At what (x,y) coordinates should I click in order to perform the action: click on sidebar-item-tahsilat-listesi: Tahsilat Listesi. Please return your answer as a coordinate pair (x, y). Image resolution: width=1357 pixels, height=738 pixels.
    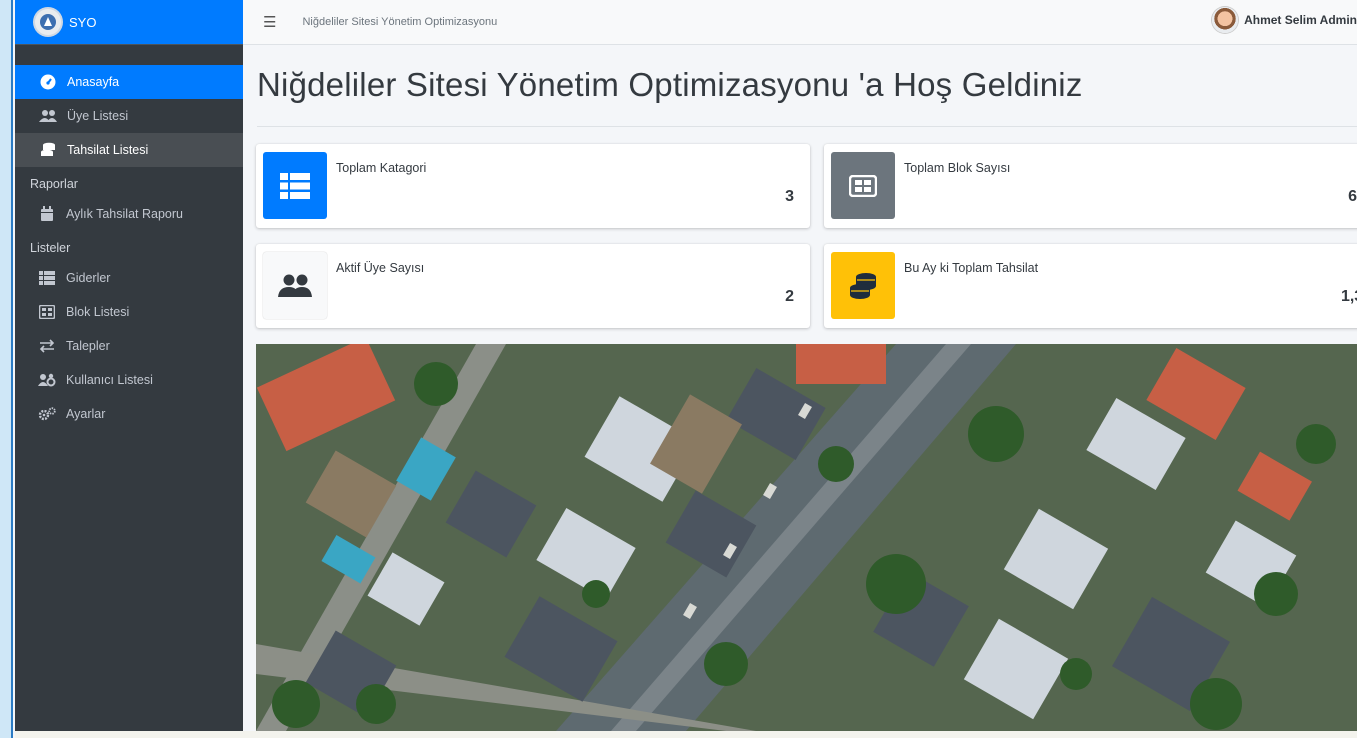
    Looking at the image, I should click on (129, 150).